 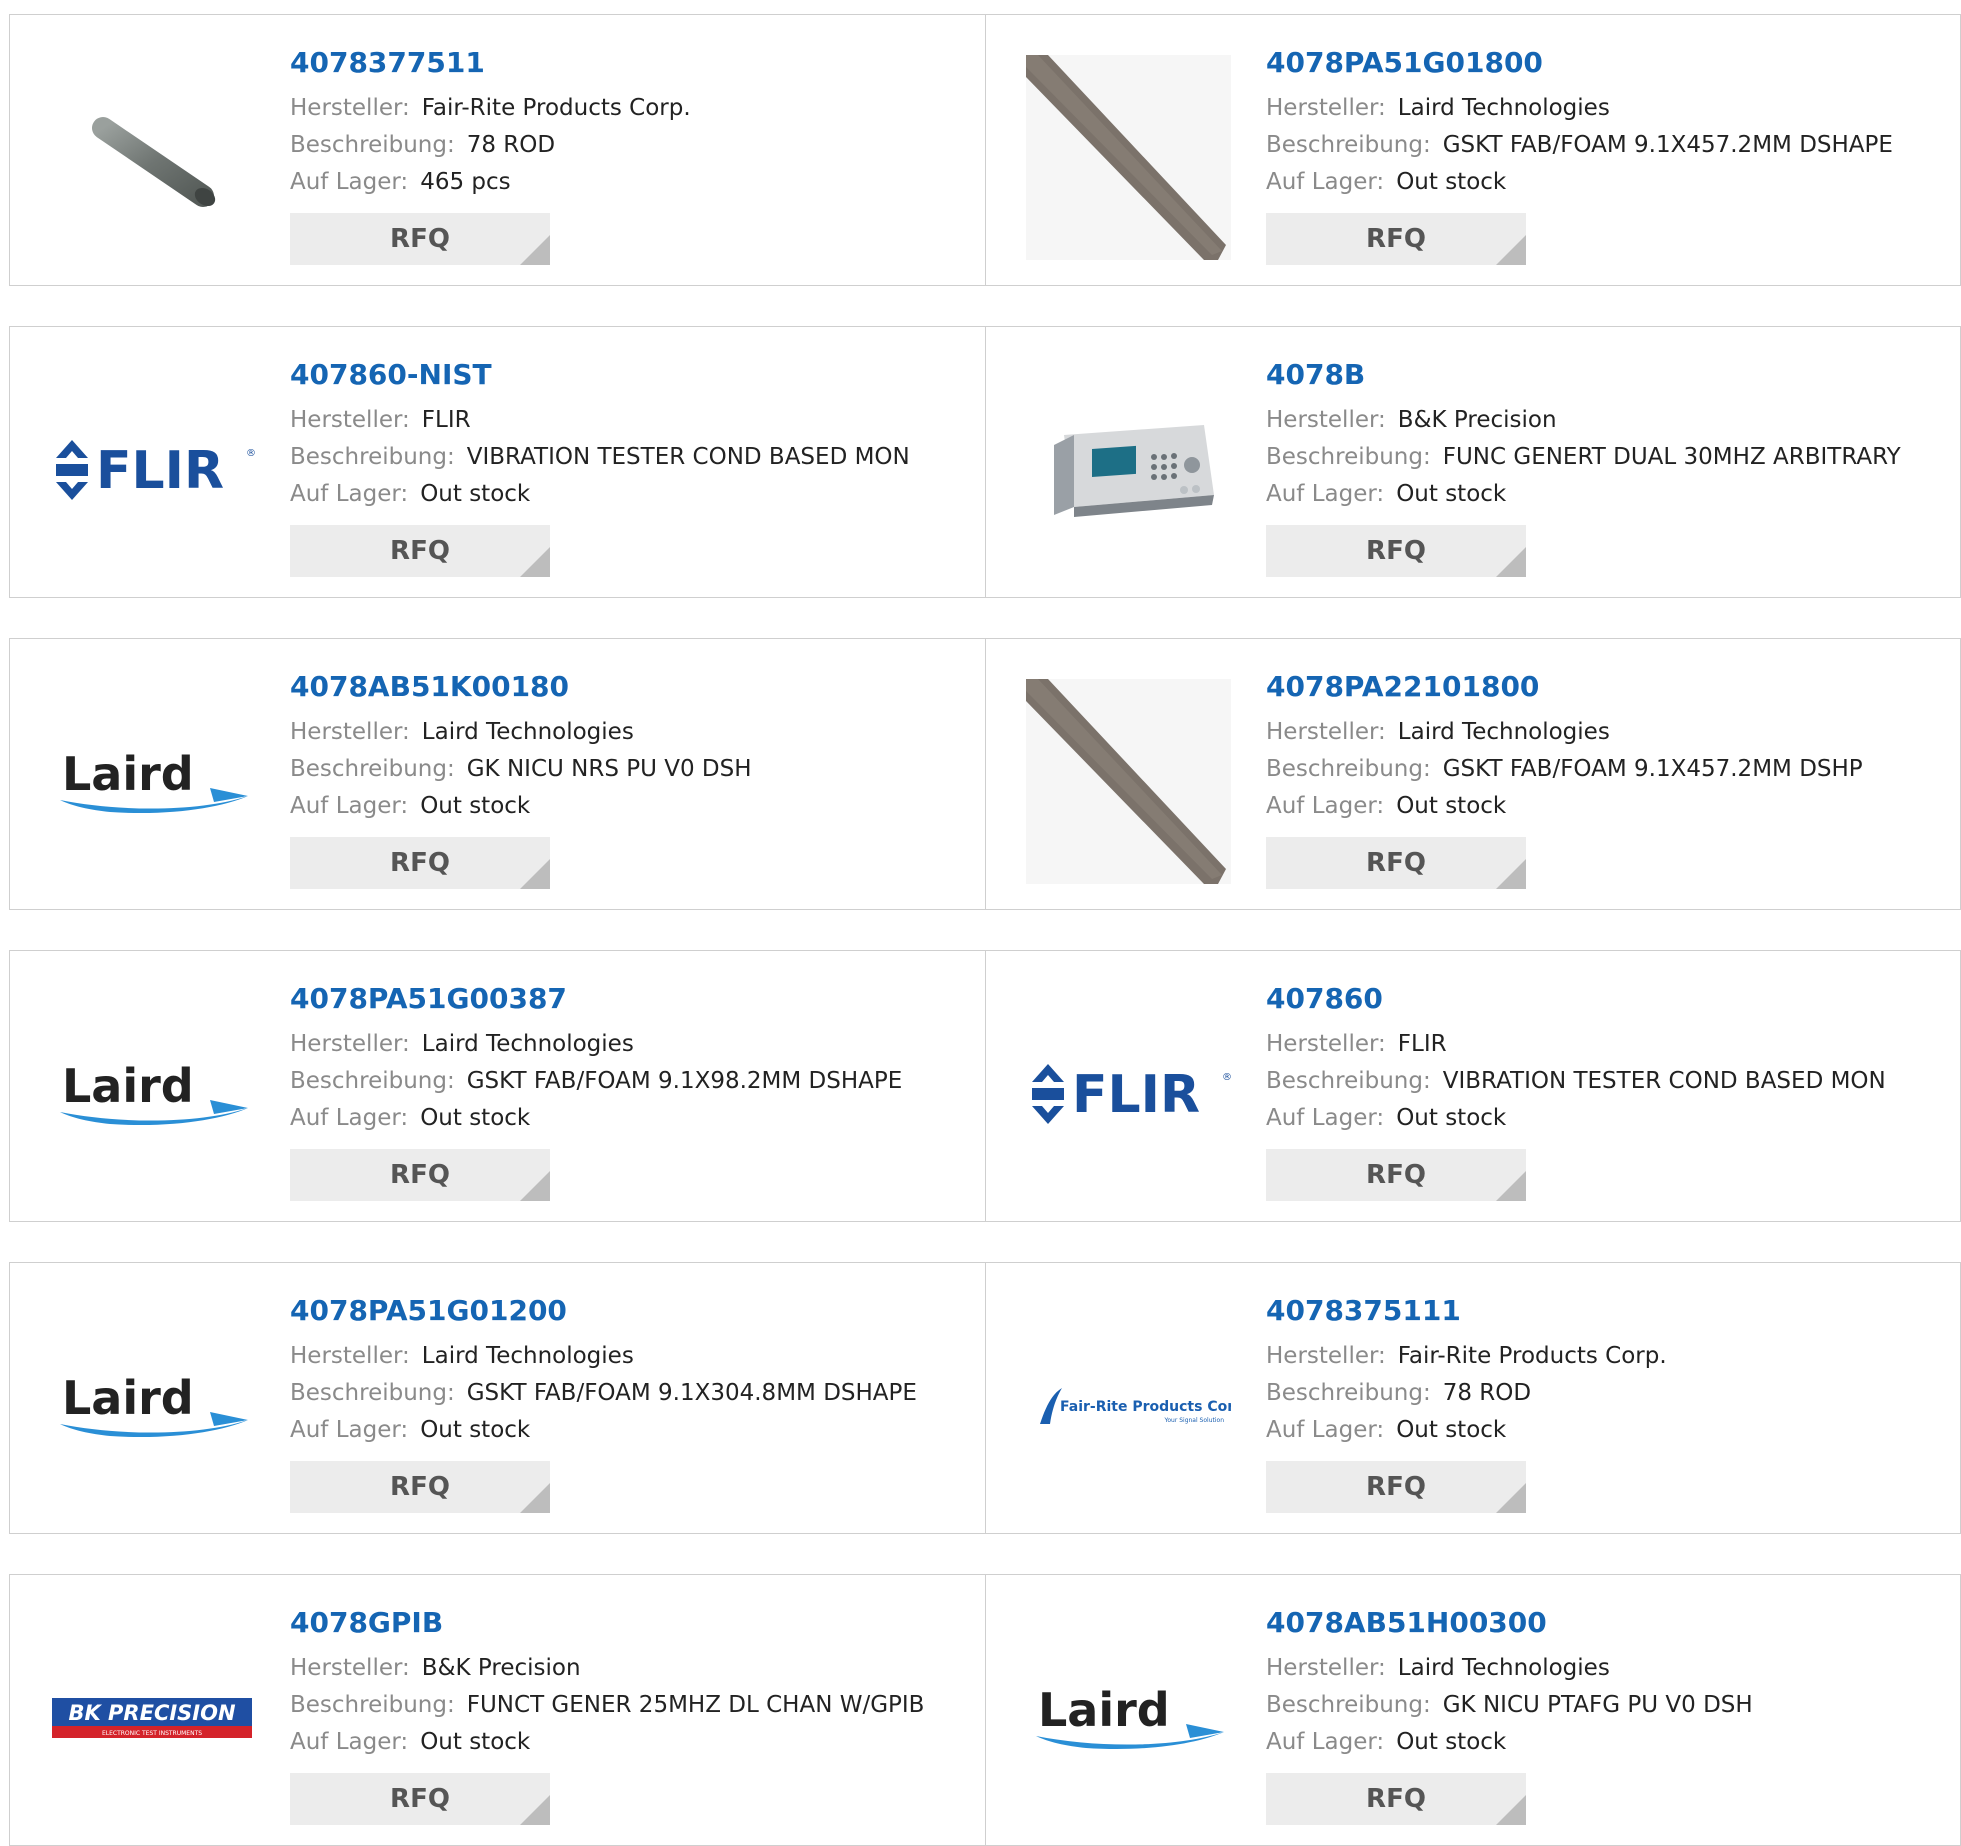 I want to click on gray-rod-image, so click(x=152, y=157).